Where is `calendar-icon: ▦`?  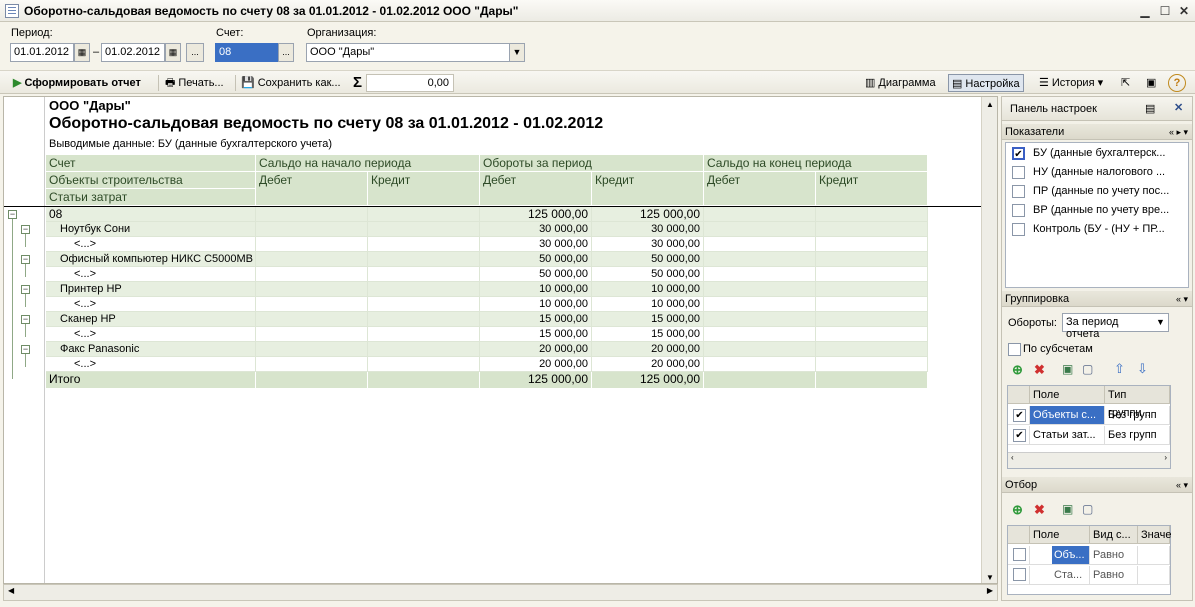
calendar-icon: ▦ is located at coordinates (173, 52).